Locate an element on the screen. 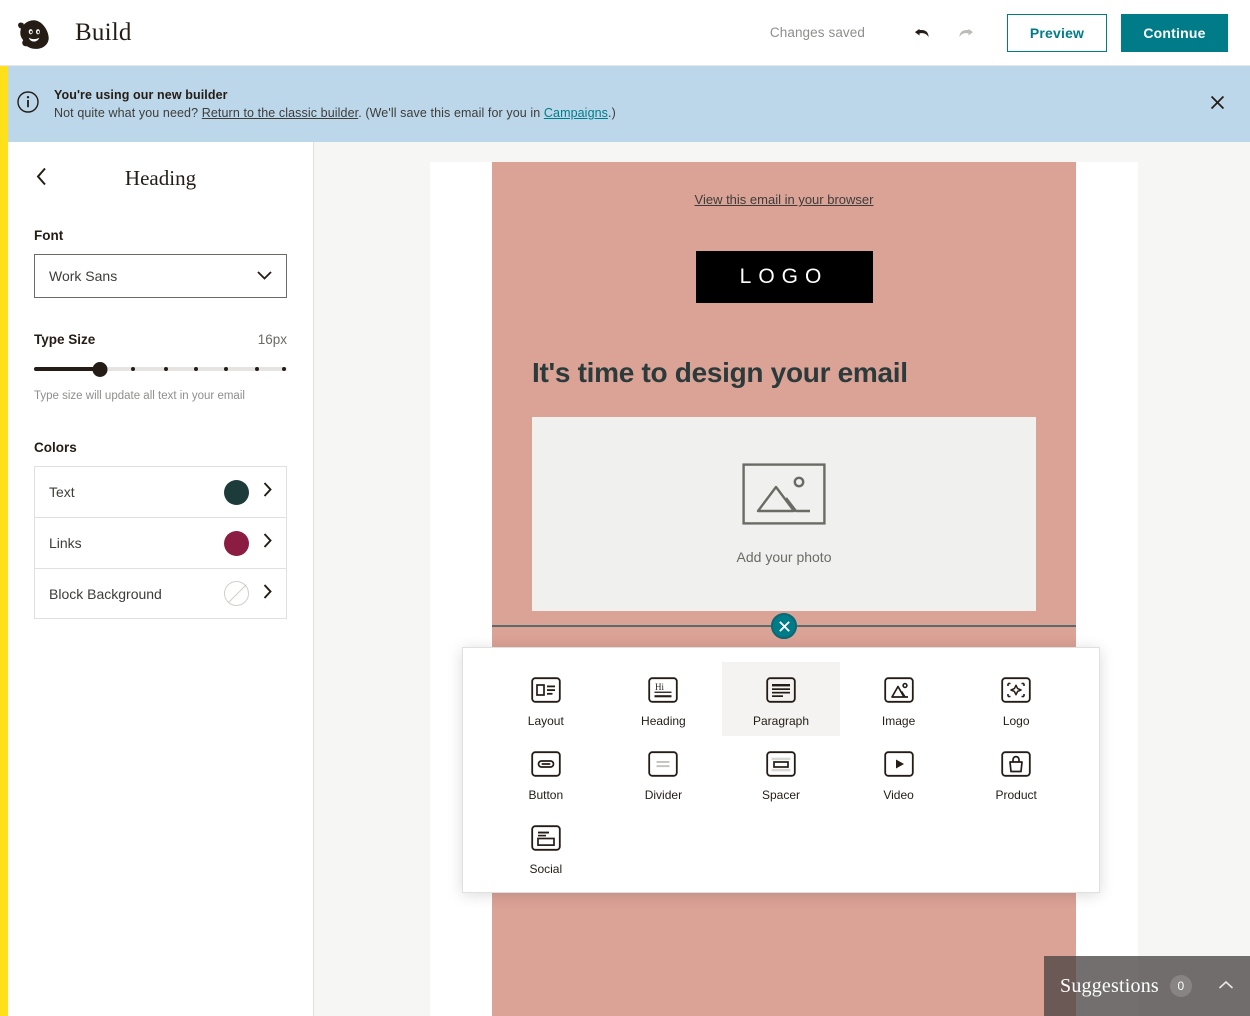  page-title: Build is located at coordinates (103, 32).